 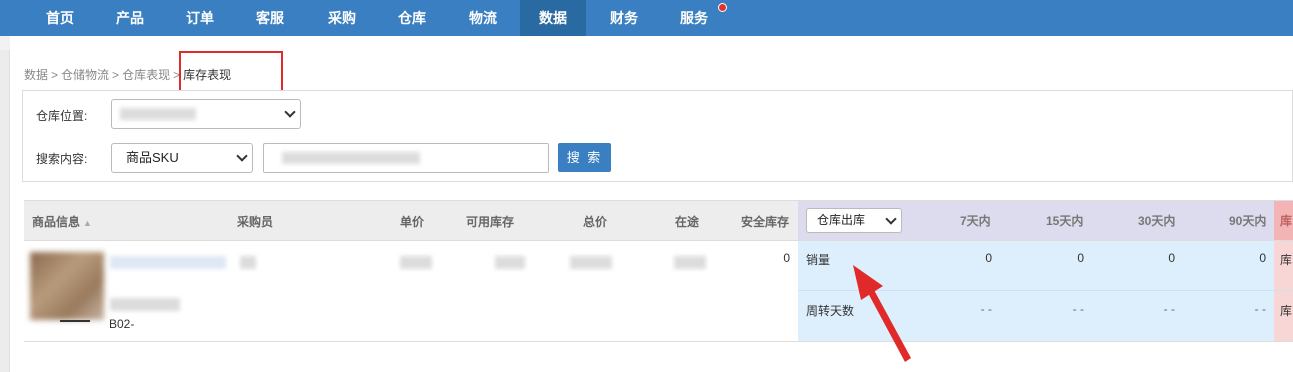 I want to click on left-sidebar-edge, so click(x=5, y=211).